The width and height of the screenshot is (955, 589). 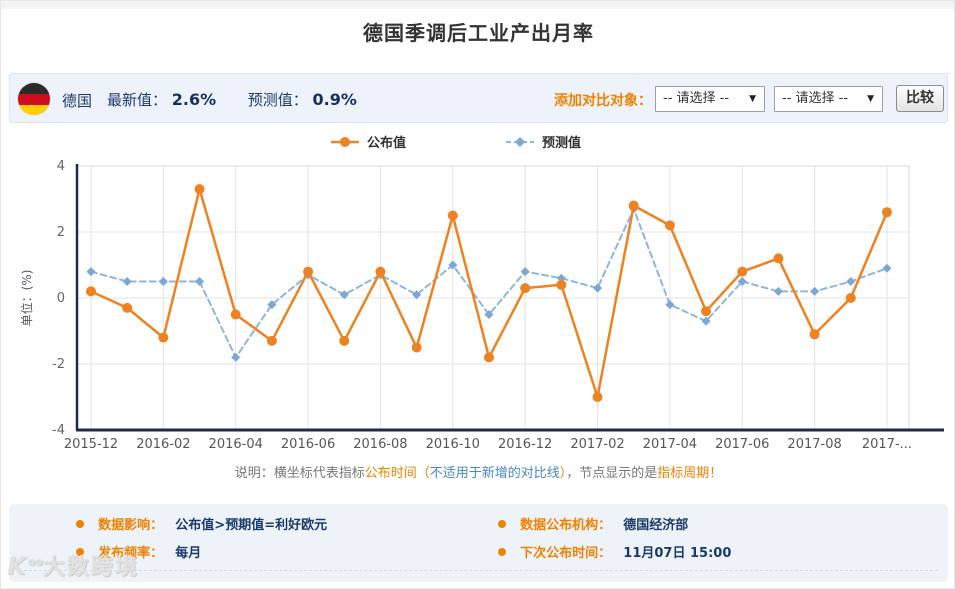 What do you see at coordinates (334, 99) in the screenshot?
I see `forecast-value: 0.9%` at bounding box center [334, 99].